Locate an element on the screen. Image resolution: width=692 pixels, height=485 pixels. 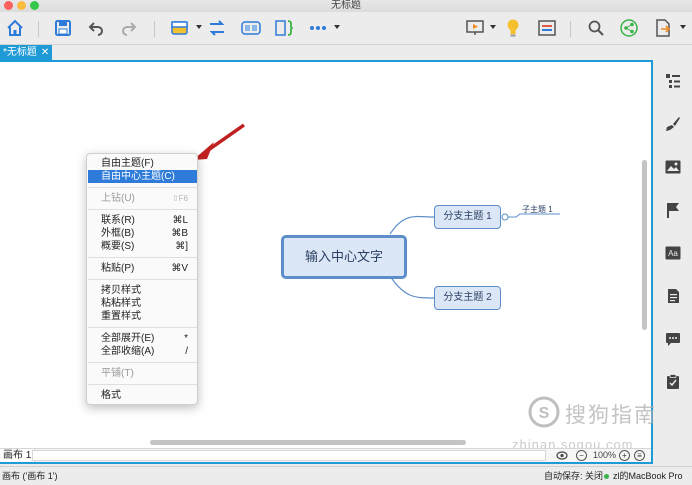
marker-flag-icon is located at coordinates (673, 210).